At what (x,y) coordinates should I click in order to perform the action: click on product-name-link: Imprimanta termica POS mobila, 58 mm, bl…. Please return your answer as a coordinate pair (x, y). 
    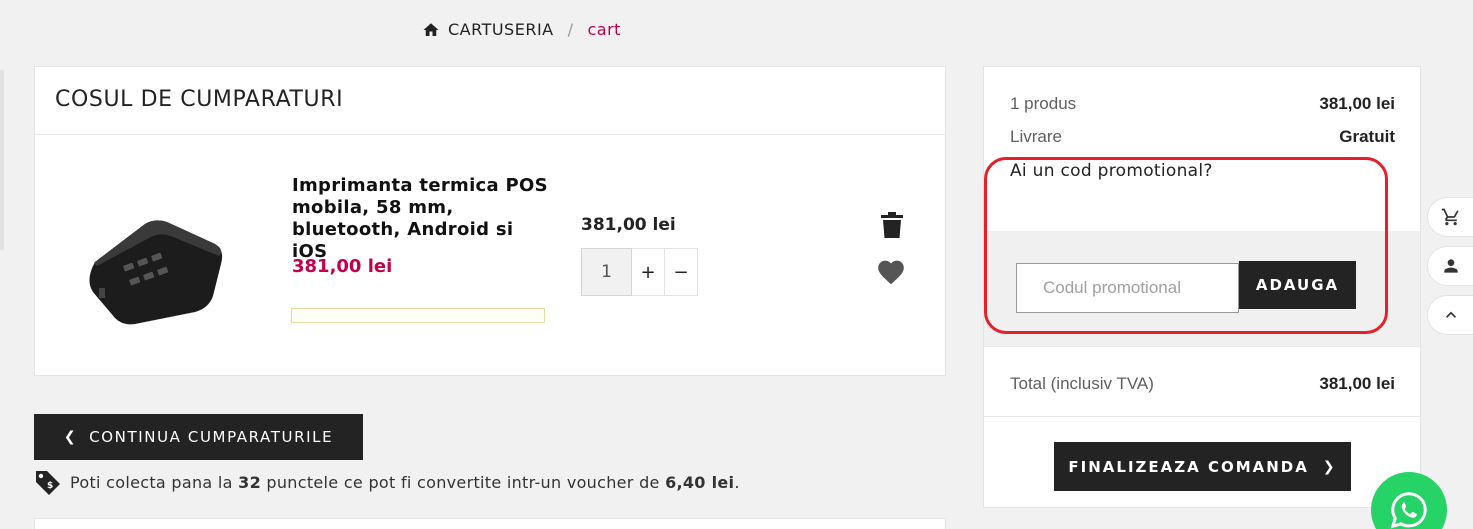
    Looking at the image, I should click on (423, 219).